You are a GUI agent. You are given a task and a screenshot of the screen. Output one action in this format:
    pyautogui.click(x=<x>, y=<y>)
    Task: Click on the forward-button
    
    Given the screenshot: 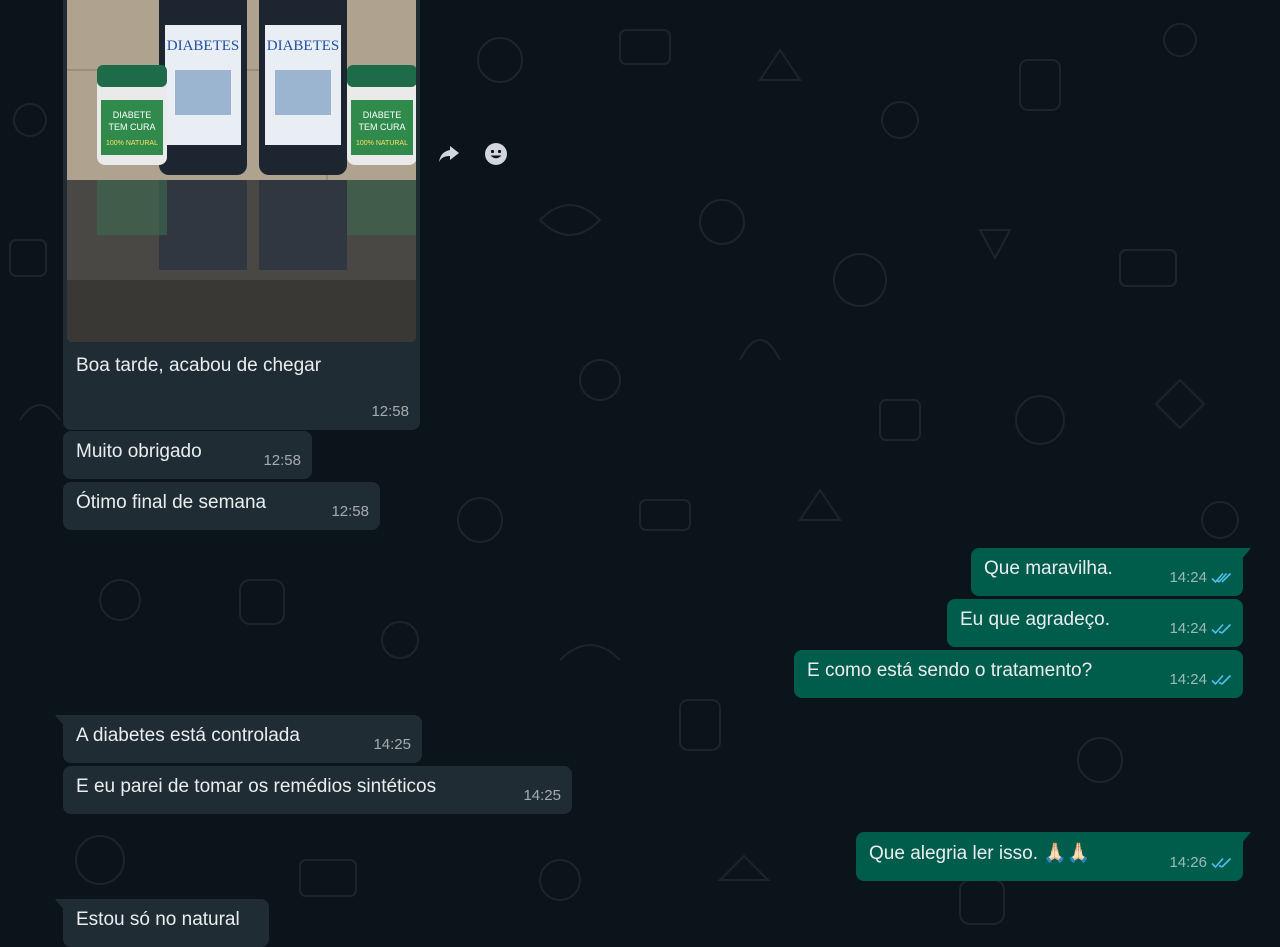 What is the action you would take?
    pyautogui.click(x=449, y=154)
    